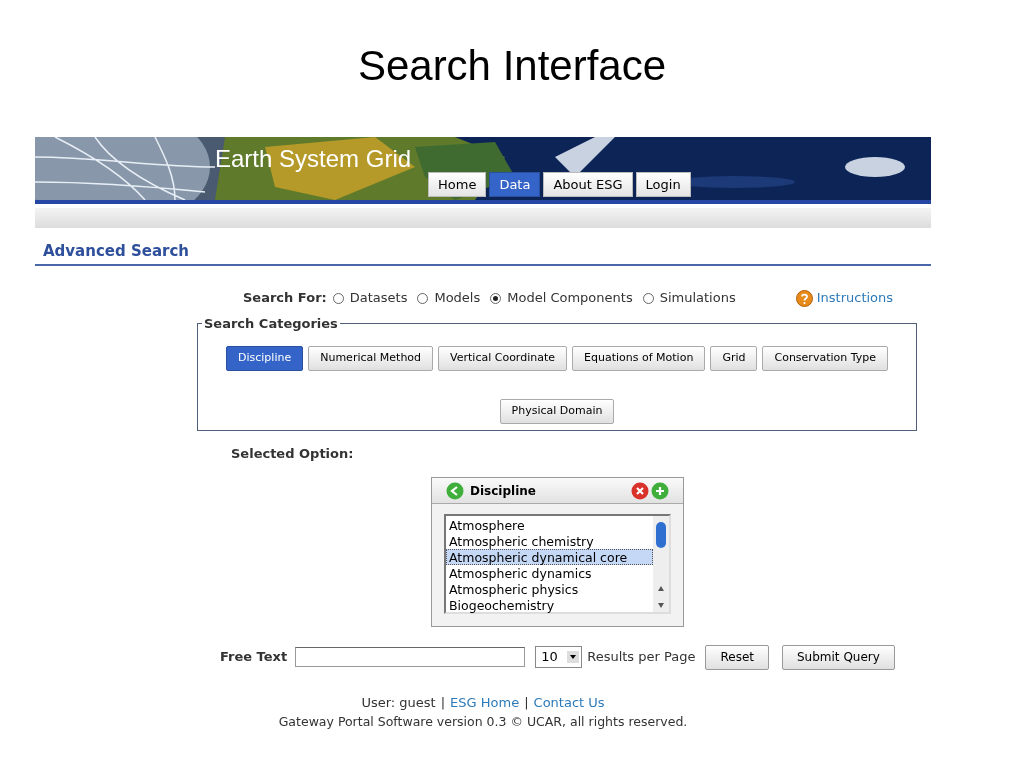  Describe the element at coordinates (838, 657) in the screenshot. I see `submit-button: Submit Query` at that location.